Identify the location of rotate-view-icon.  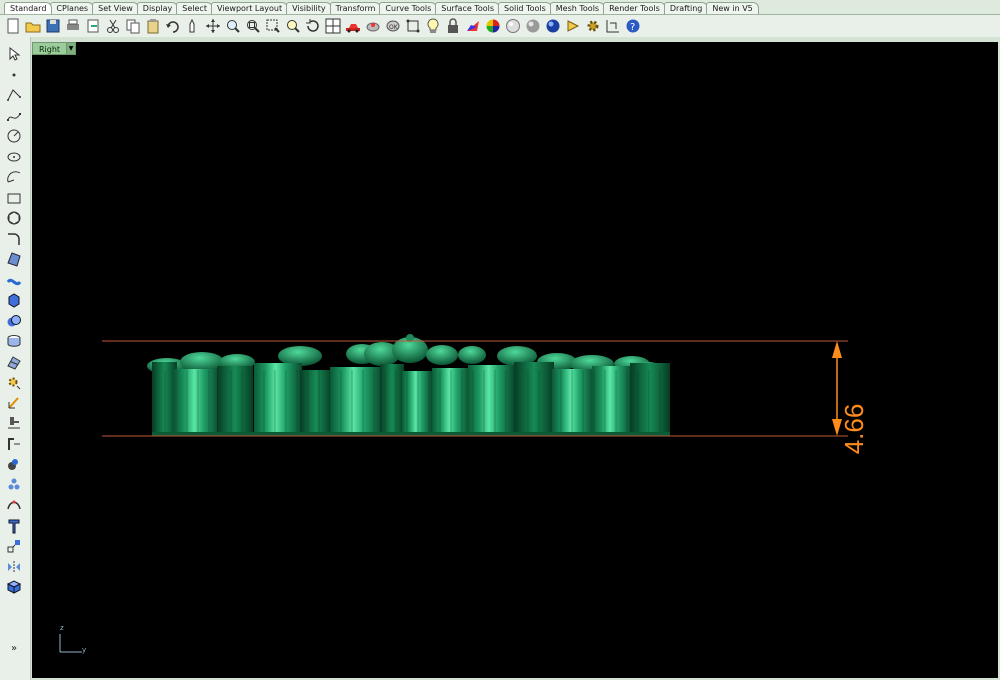
(313, 26).